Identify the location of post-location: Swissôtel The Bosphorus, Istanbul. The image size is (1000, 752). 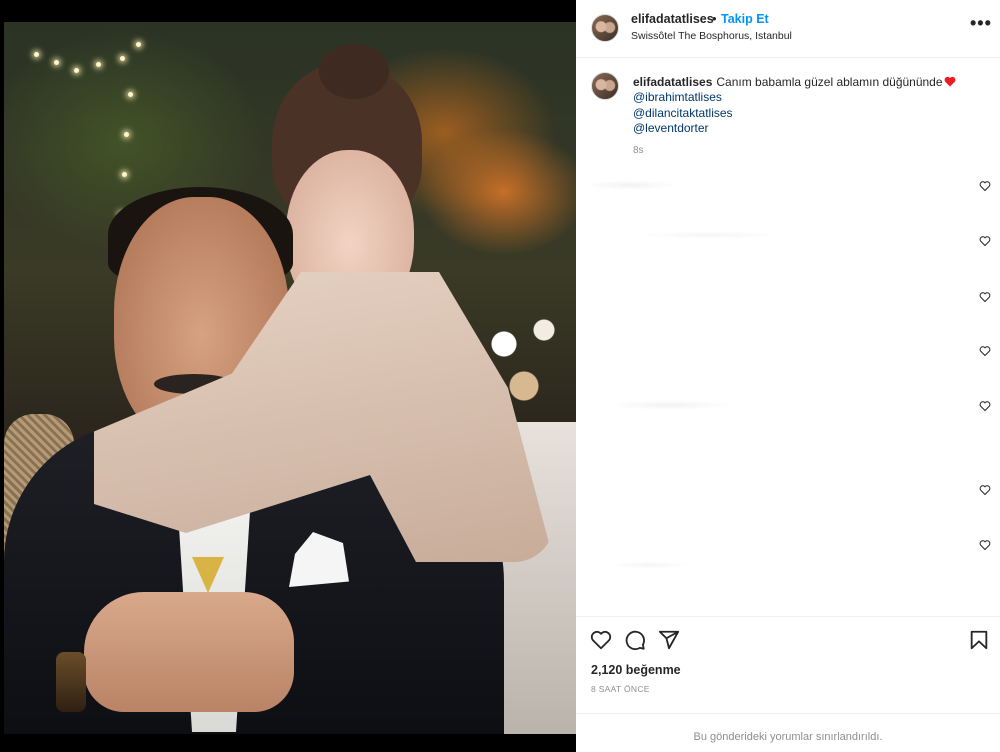
(711, 36).